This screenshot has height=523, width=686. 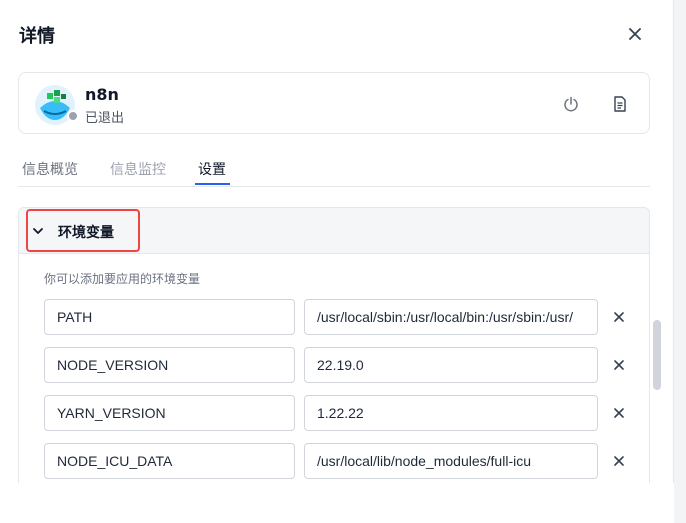 I want to click on logs-button, so click(x=620, y=104).